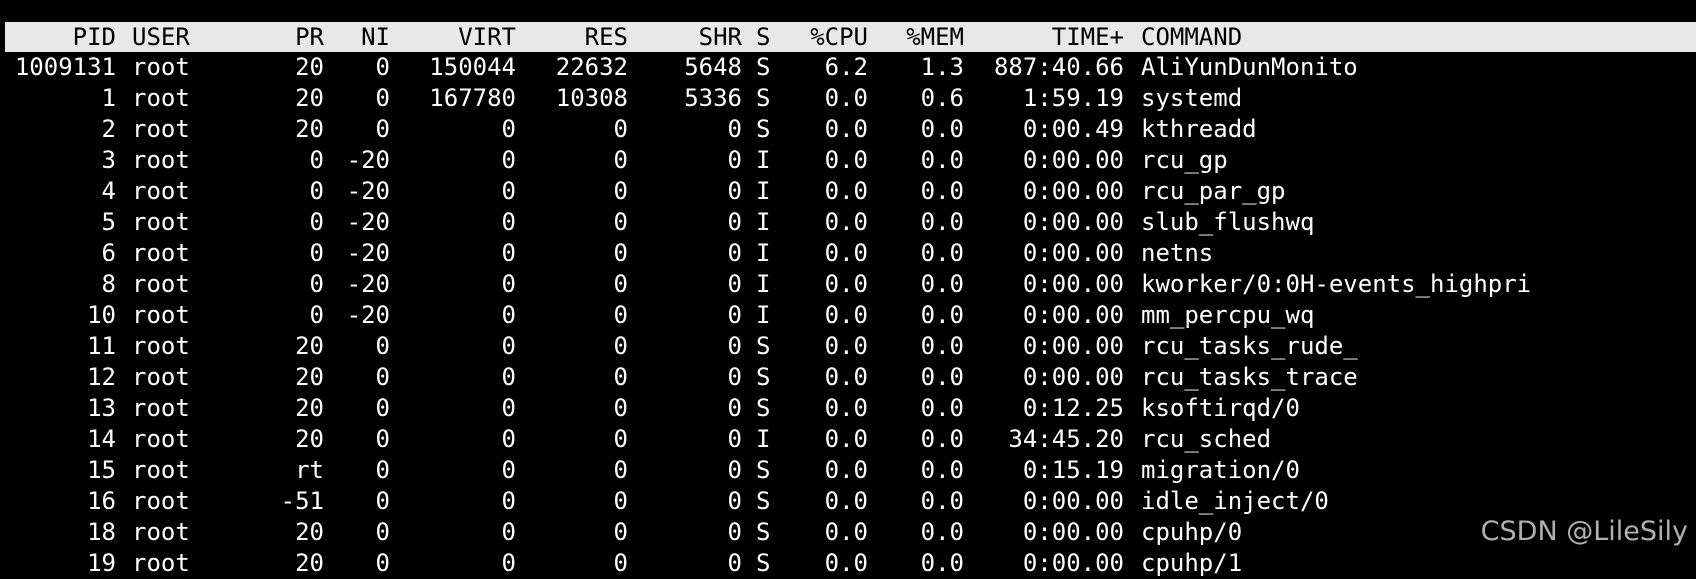 This screenshot has width=1696, height=579. Describe the element at coordinates (1228, 222) in the screenshot. I see `cell-command: slub_flushwq` at that location.